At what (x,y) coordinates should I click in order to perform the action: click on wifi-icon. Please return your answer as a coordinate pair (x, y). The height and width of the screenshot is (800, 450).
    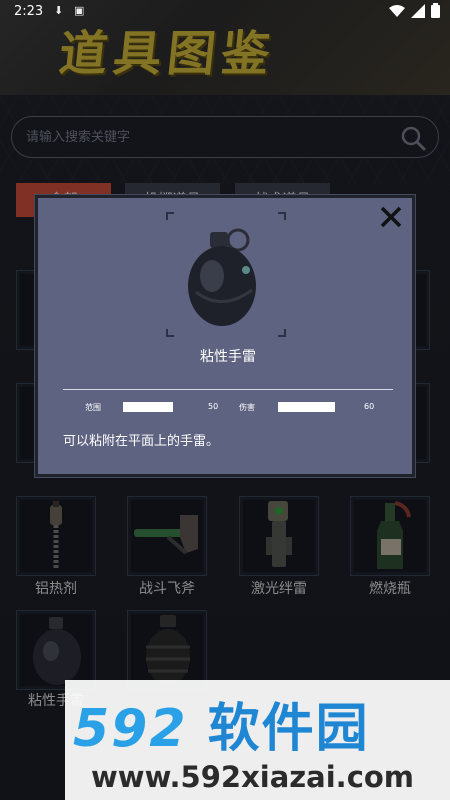
    Looking at the image, I should click on (397, 10).